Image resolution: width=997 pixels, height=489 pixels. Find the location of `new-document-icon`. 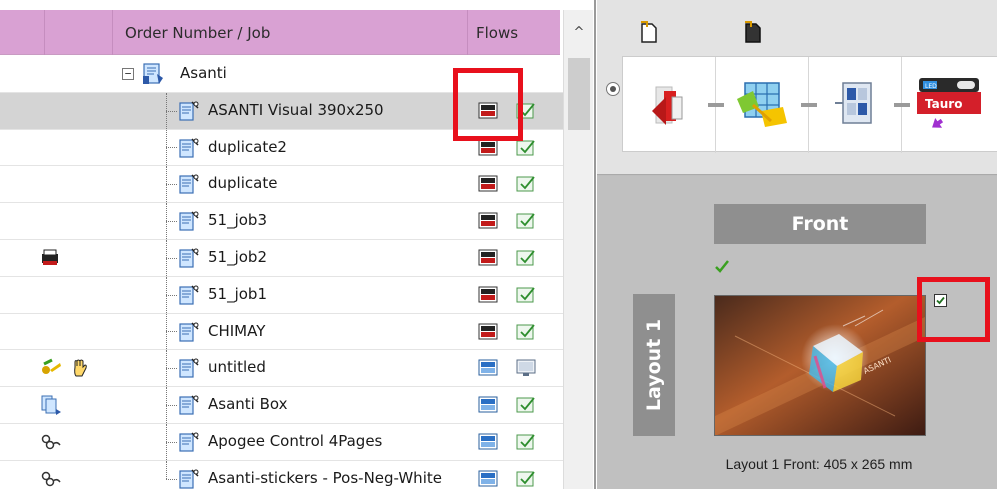

new-document-icon is located at coordinates (649, 32).